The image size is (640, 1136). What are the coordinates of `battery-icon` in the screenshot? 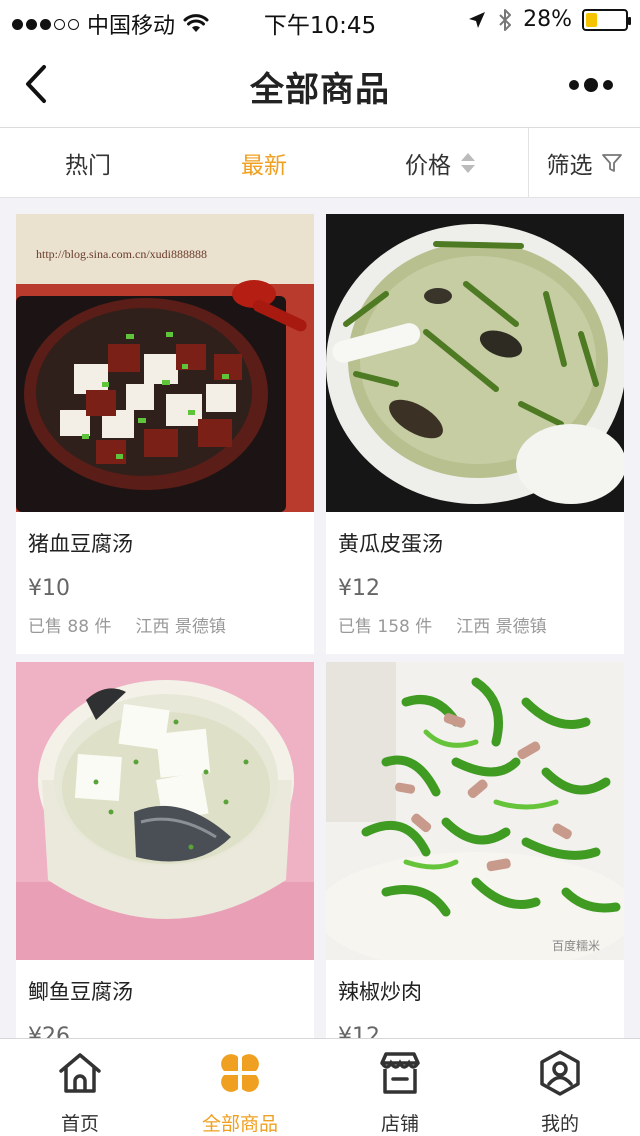 It's located at (606, 19).